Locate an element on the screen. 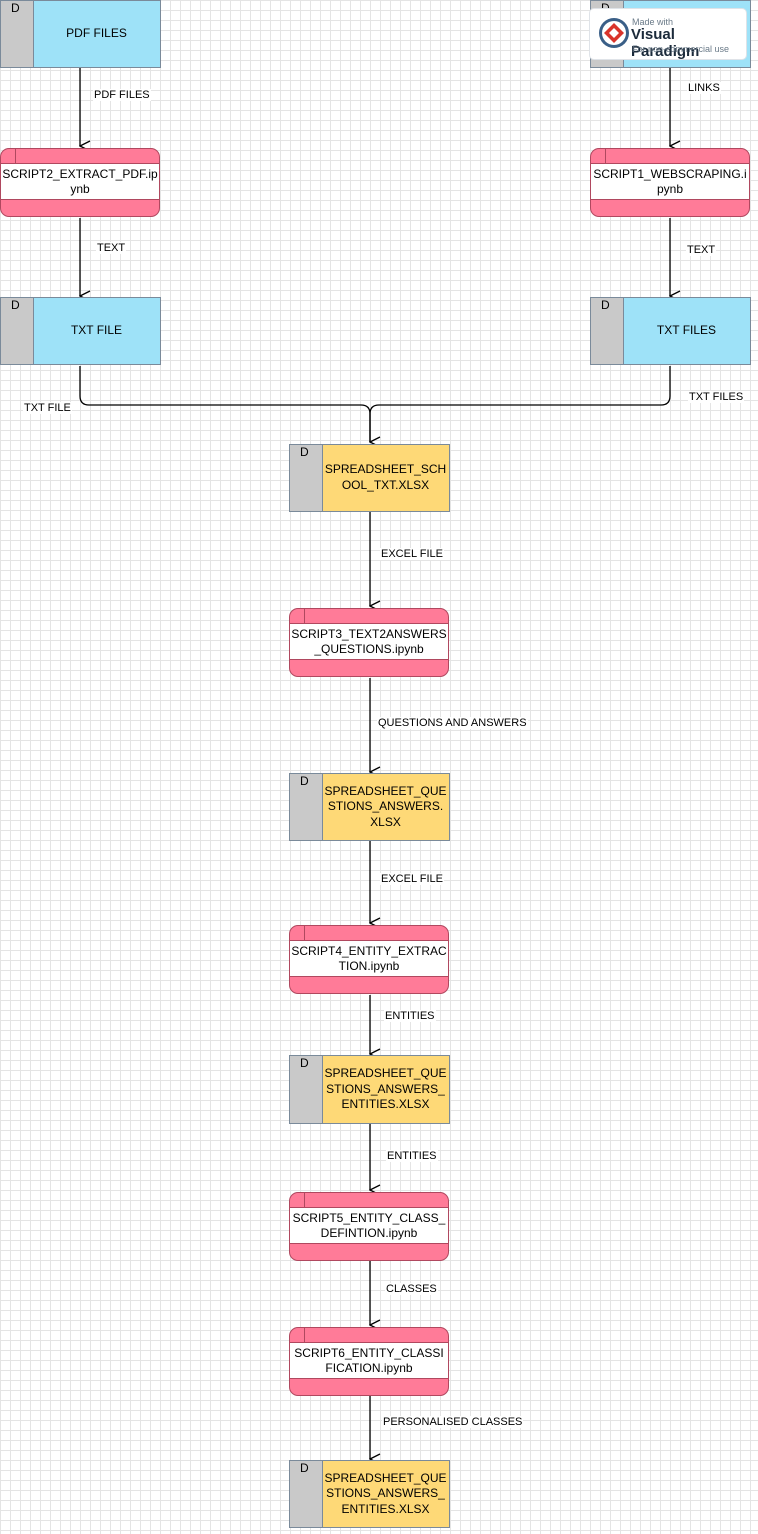 The image size is (758, 1534). store-label: SPREADSHEET_SCHOOL_TXT.XLSX is located at coordinates (385, 477).